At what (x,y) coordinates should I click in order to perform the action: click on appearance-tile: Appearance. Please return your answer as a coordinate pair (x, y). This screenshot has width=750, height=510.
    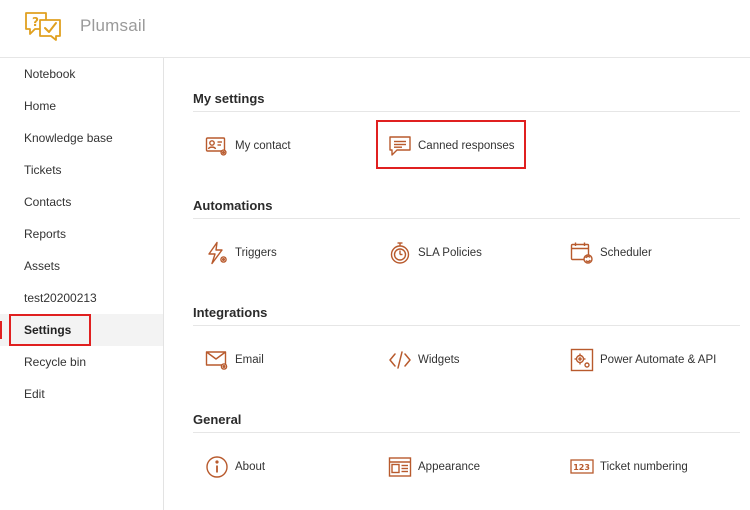
    Looking at the image, I should click on (434, 467).